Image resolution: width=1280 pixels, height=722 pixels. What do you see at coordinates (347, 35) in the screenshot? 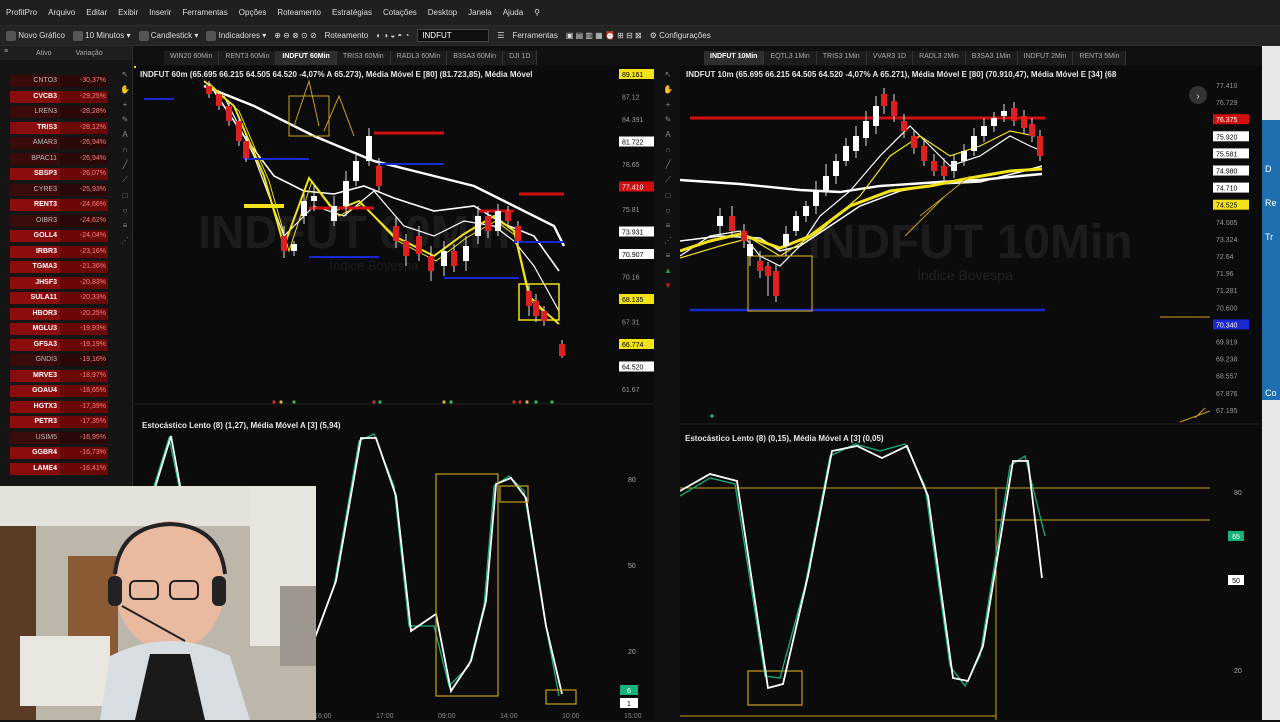
I see `routing-button: Roteamento` at bounding box center [347, 35].